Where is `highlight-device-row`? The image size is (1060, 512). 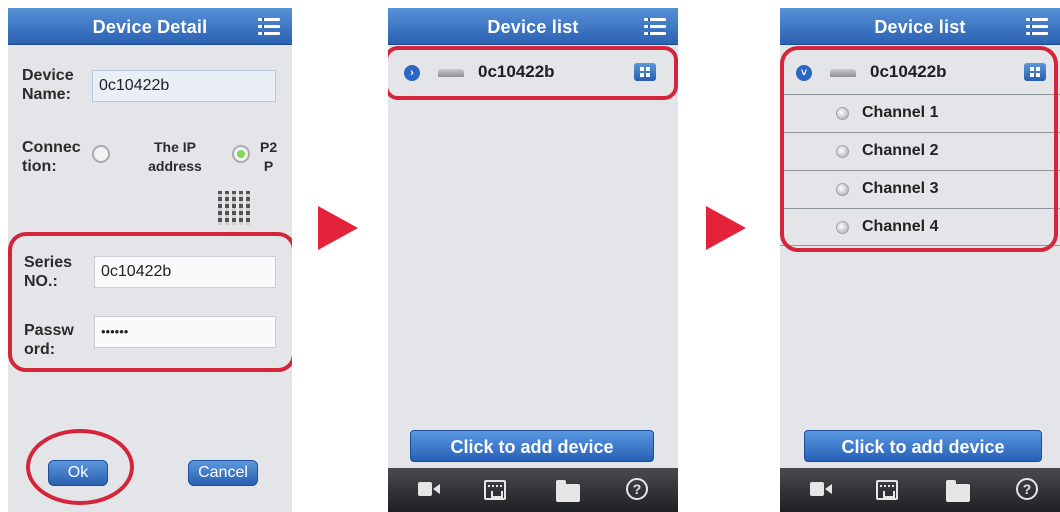
highlight-device-row is located at coordinates (533, 73).